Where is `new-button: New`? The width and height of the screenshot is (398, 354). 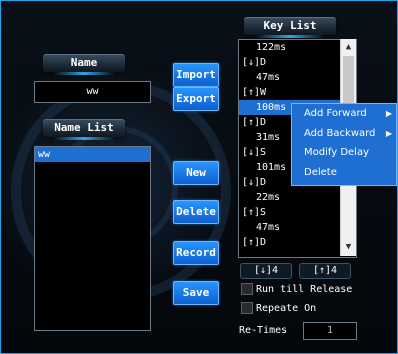 new-button: New is located at coordinates (196, 173).